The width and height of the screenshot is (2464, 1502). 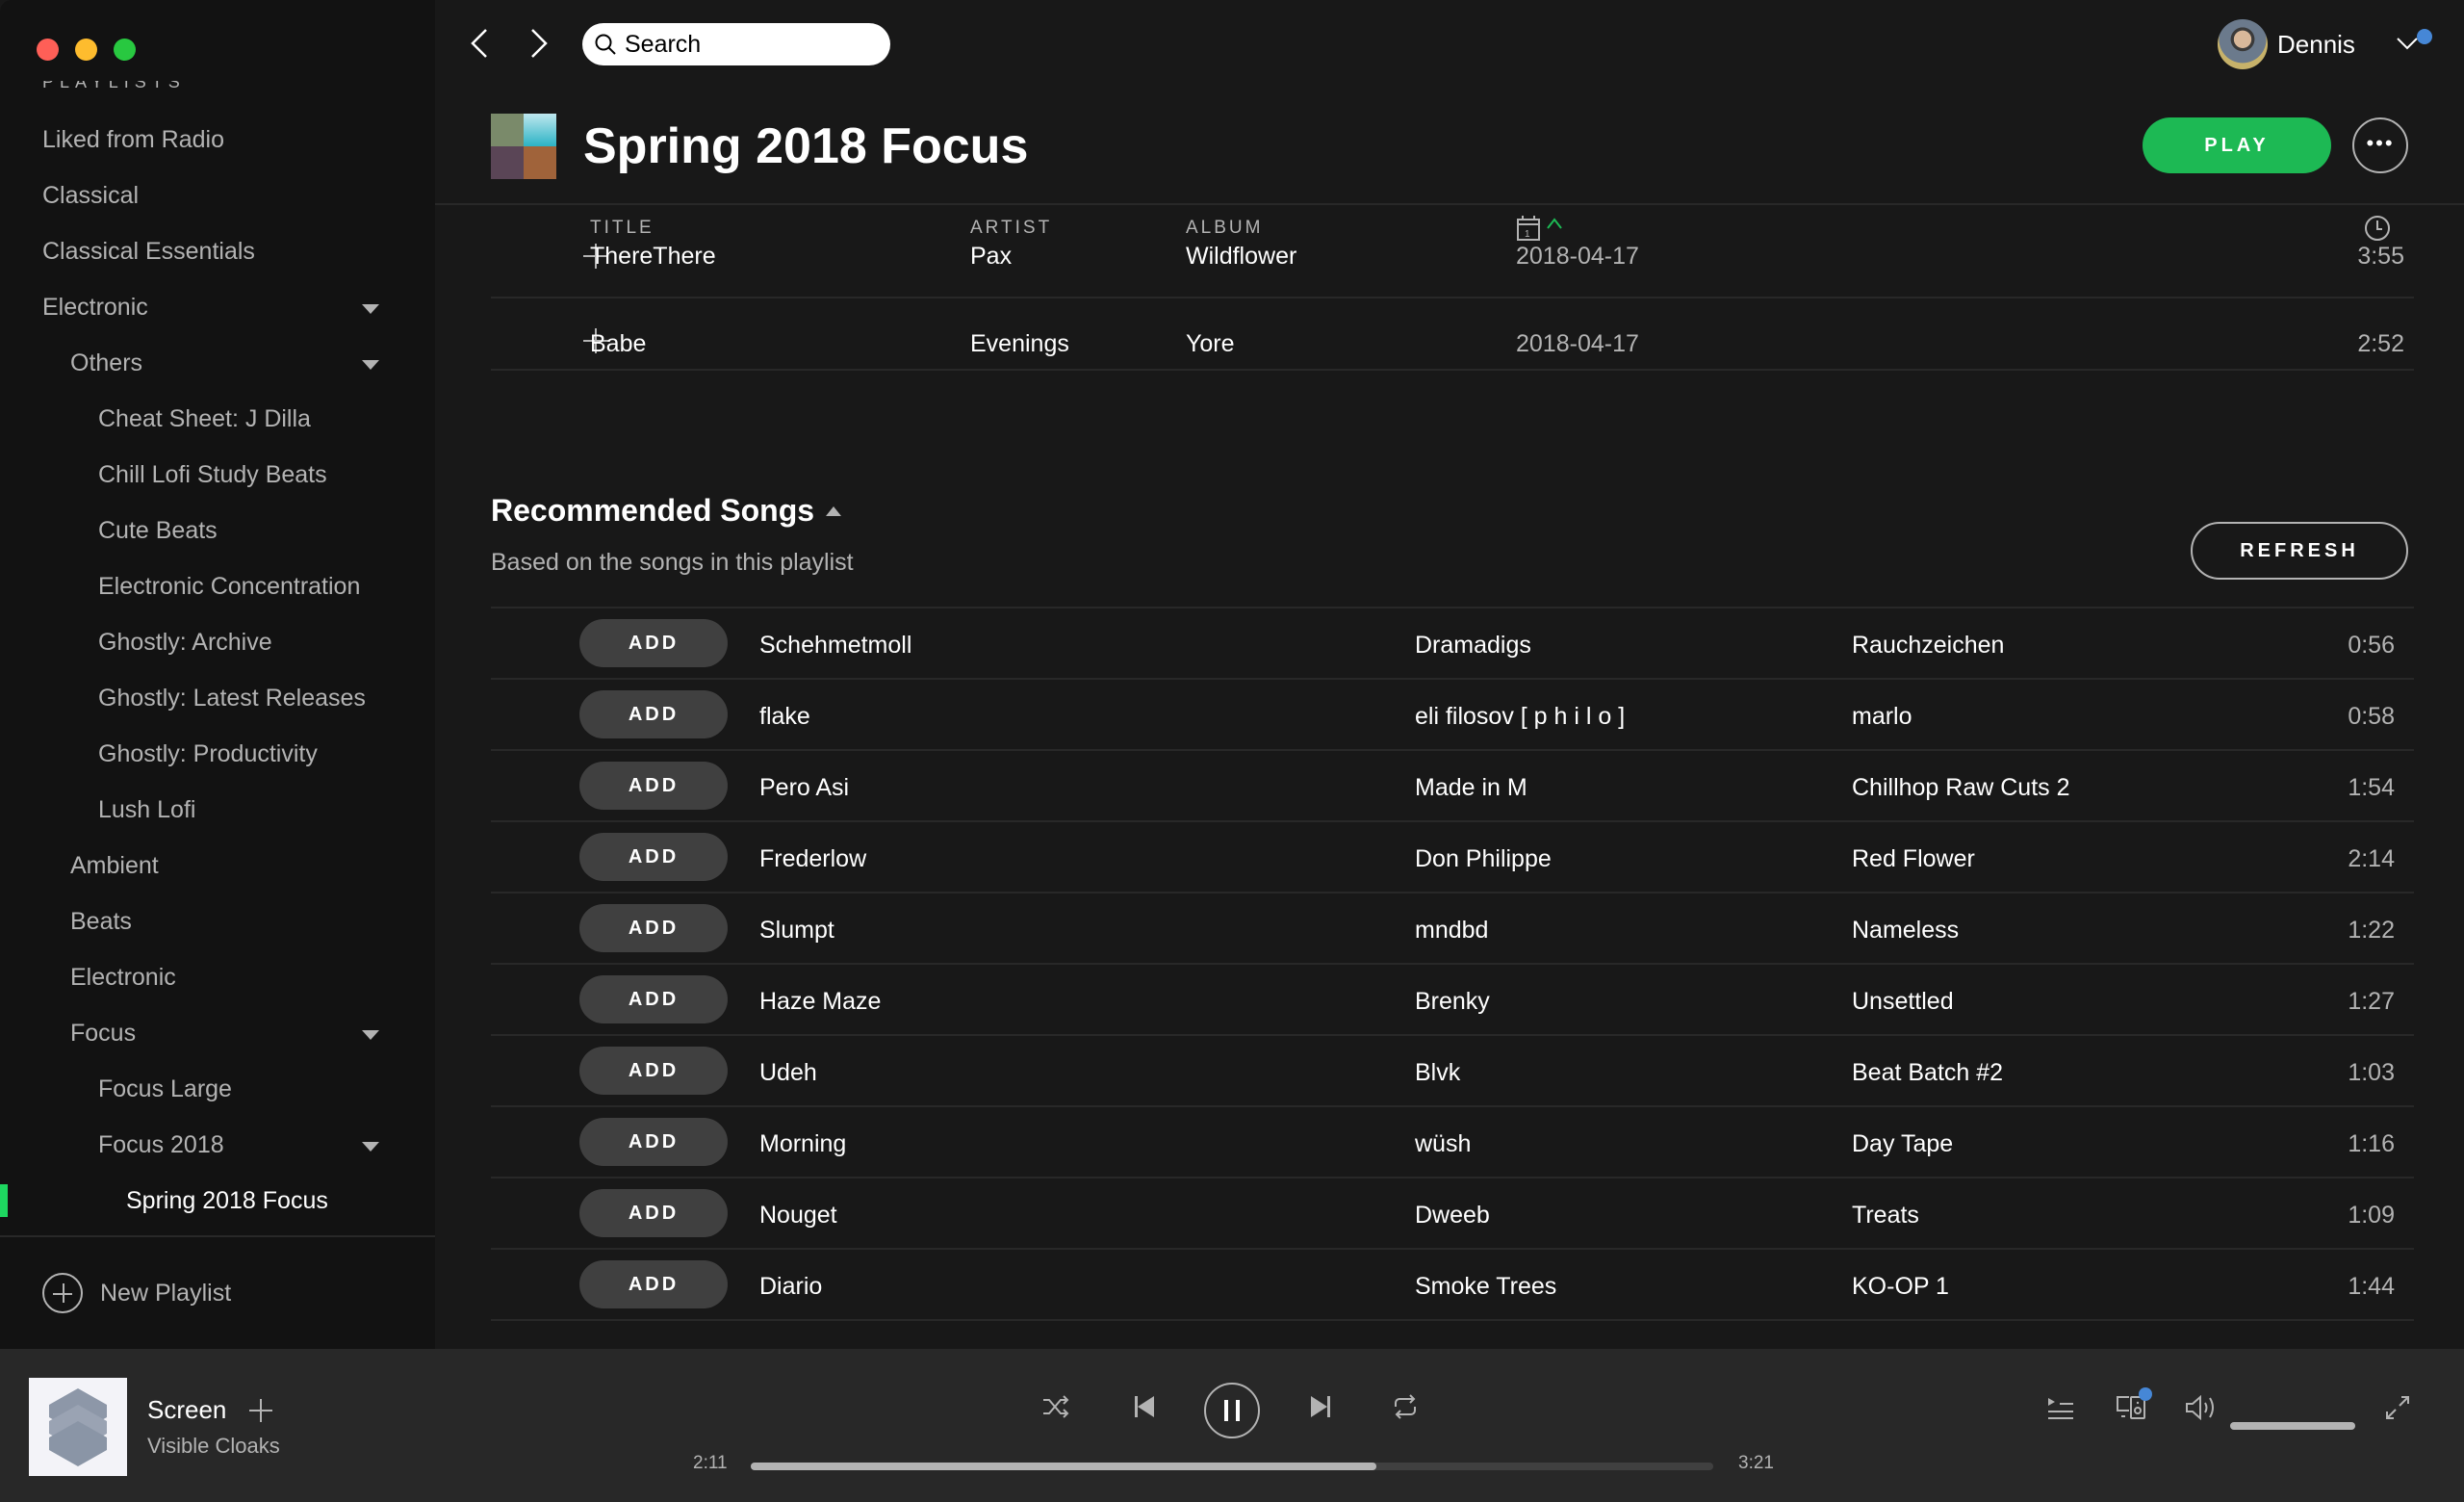 What do you see at coordinates (1905, 931) in the screenshot?
I see `song-album: Nameless` at bounding box center [1905, 931].